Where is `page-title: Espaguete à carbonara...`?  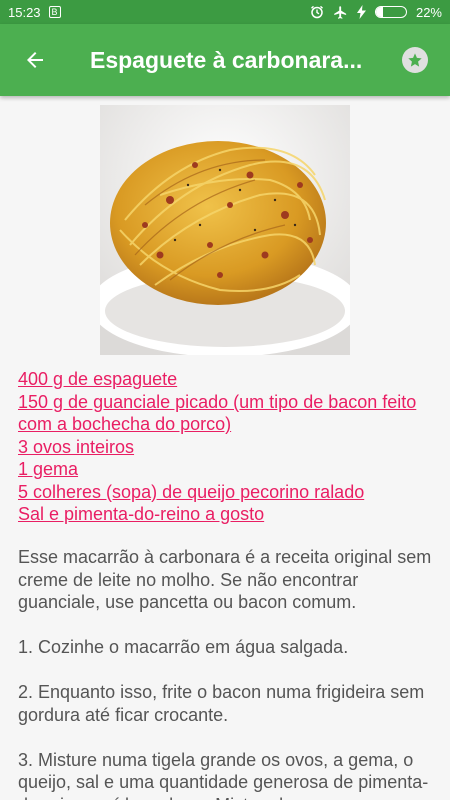
page-title: Espaguete à carbonara... is located at coordinates (226, 59).